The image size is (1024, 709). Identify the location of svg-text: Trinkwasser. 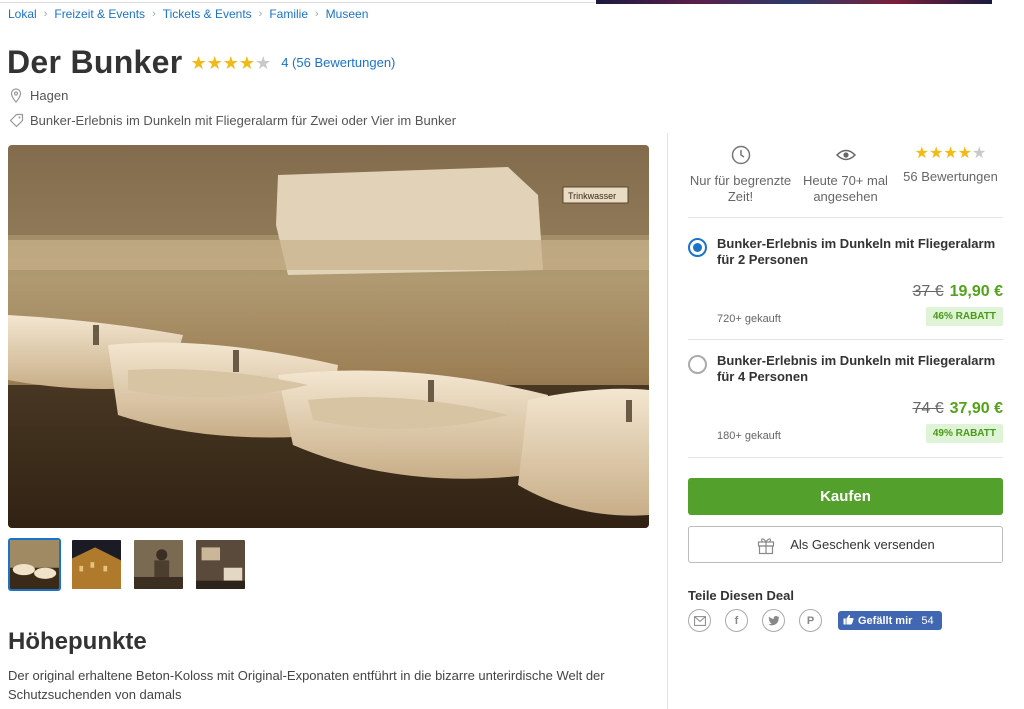
(592, 196).